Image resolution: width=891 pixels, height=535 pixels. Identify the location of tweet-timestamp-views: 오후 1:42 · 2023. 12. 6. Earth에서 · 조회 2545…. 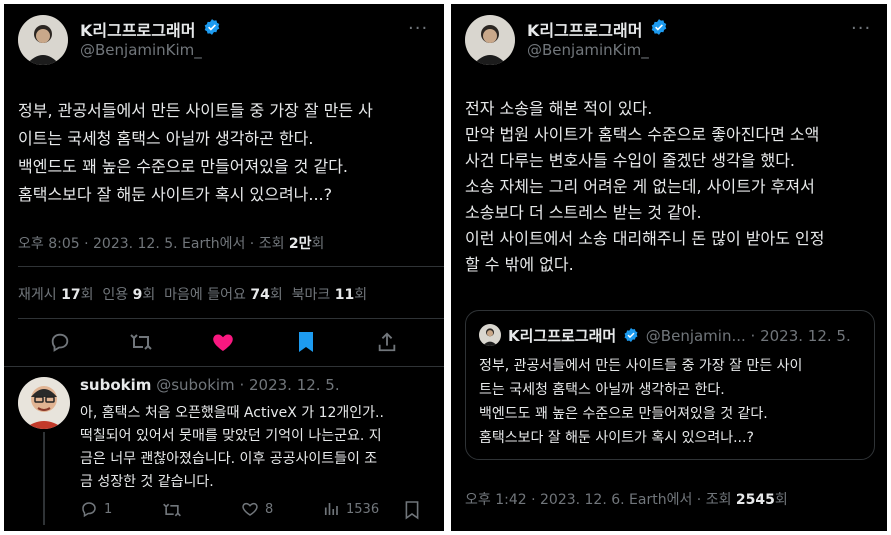
(626, 499).